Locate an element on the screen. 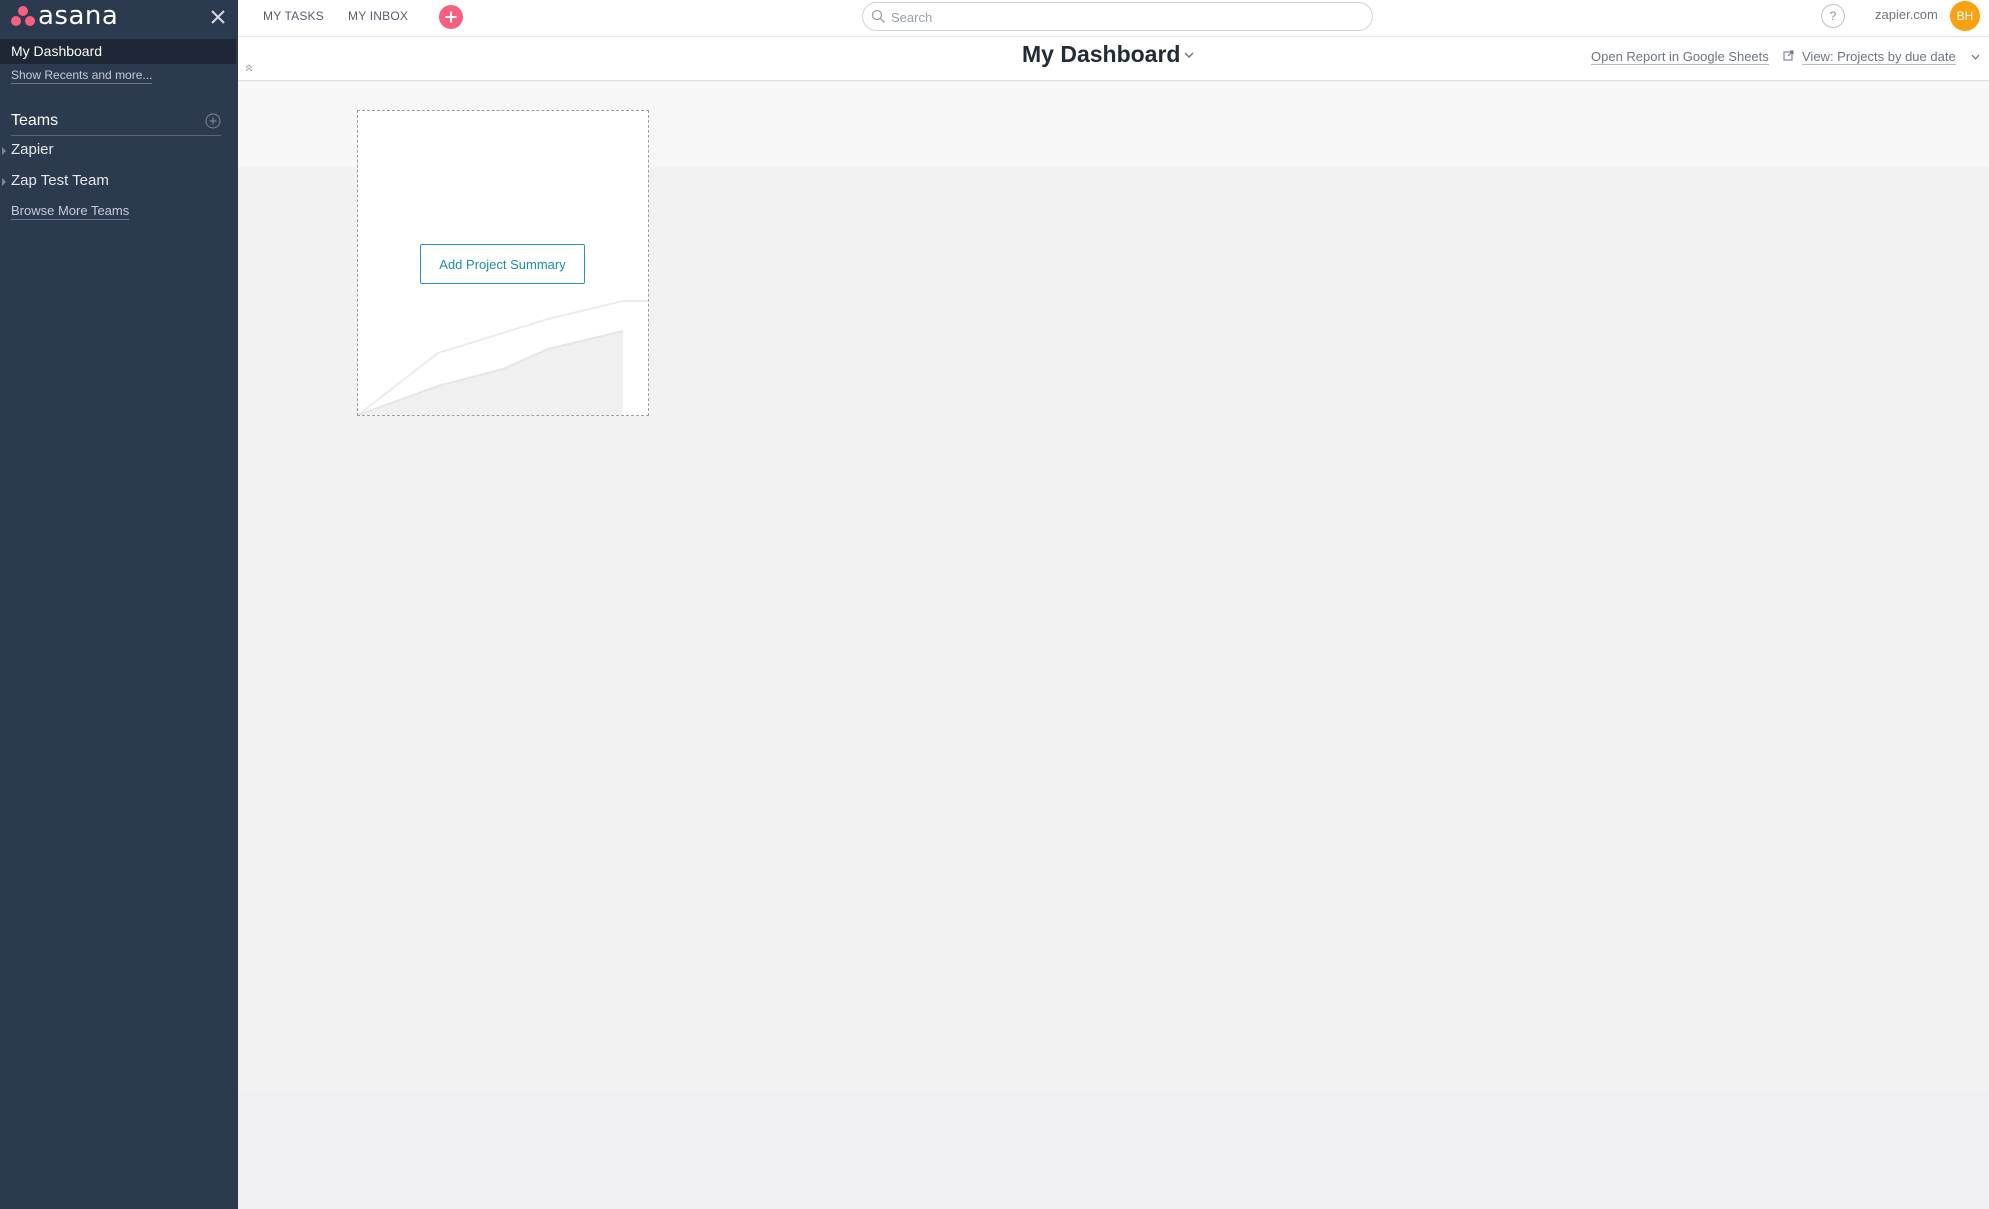 The width and height of the screenshot is (1989, 1209). browse-more-teams-link: Browse More Teams is located at coordinates (70, 211).